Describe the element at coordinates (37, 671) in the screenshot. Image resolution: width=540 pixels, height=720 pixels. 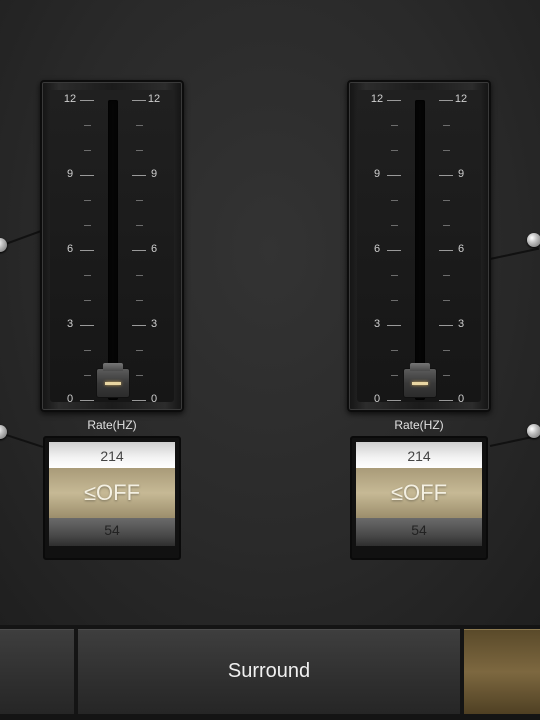
I see `tab-left` at that location.